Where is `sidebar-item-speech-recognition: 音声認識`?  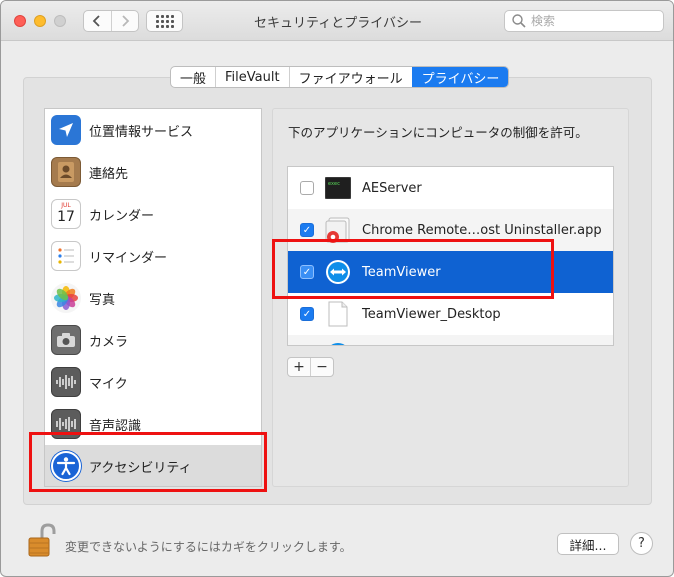
sidebar-item-speech-recognition: 音声認識 is located at coordinates (153, 424).